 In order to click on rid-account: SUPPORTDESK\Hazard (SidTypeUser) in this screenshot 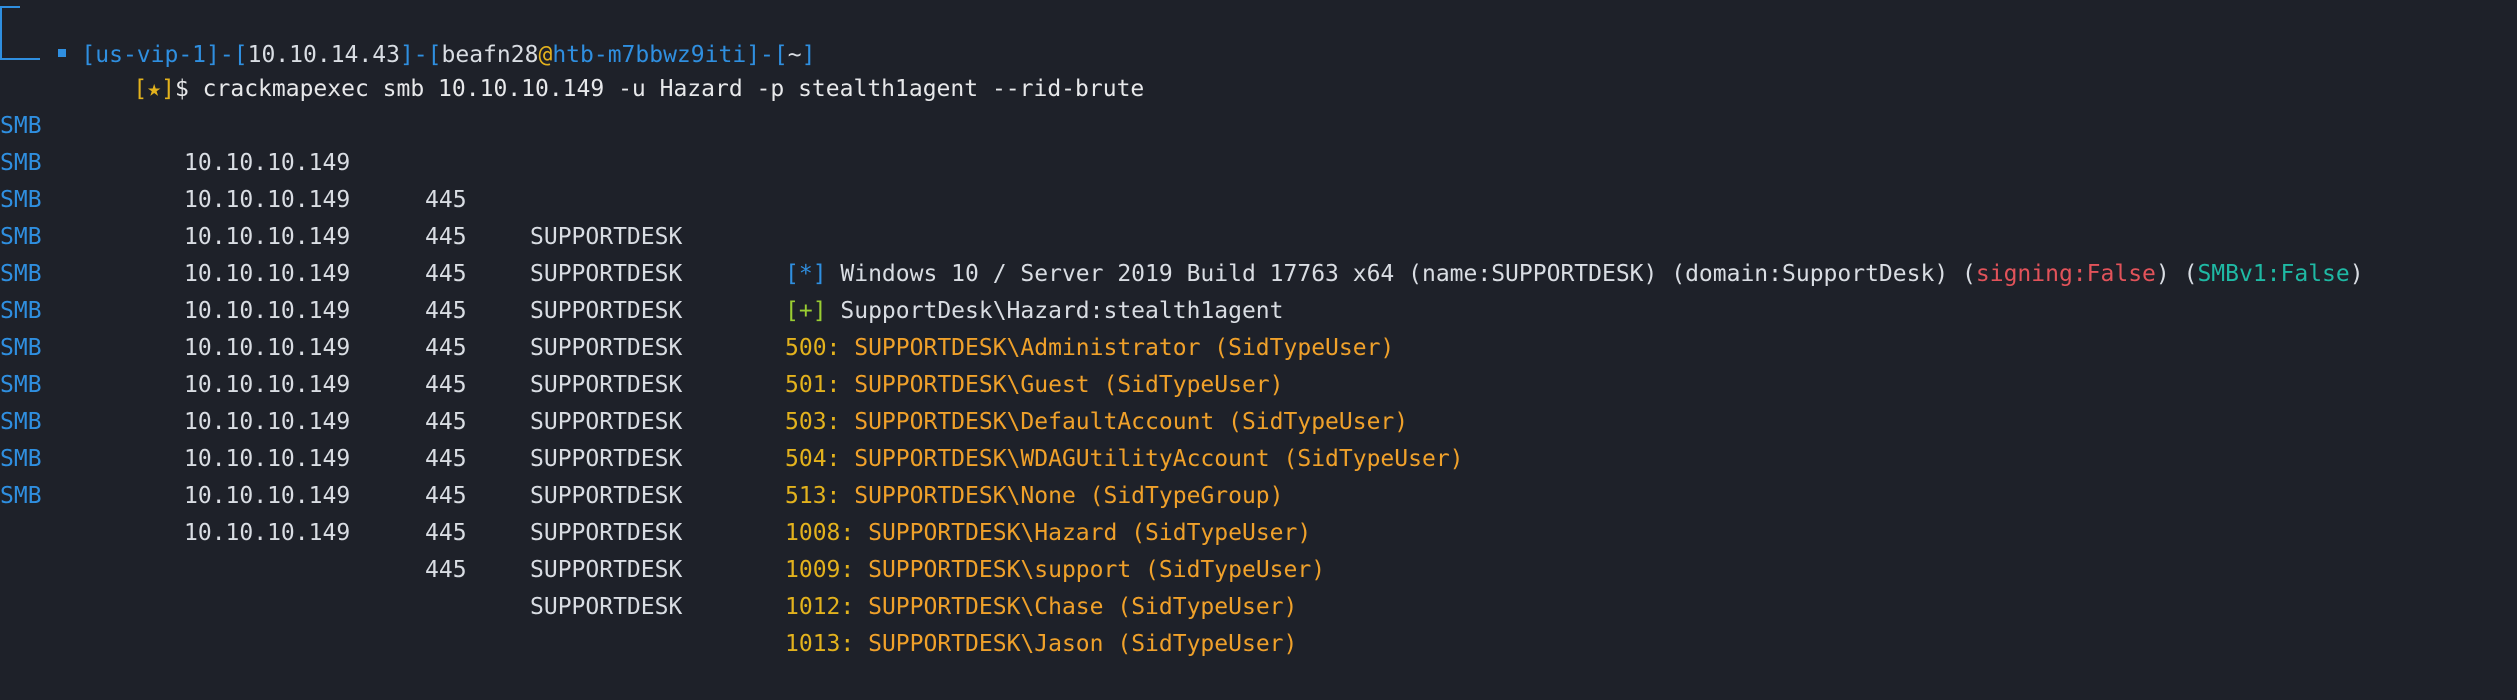, I will do `click(1083, 533)`.